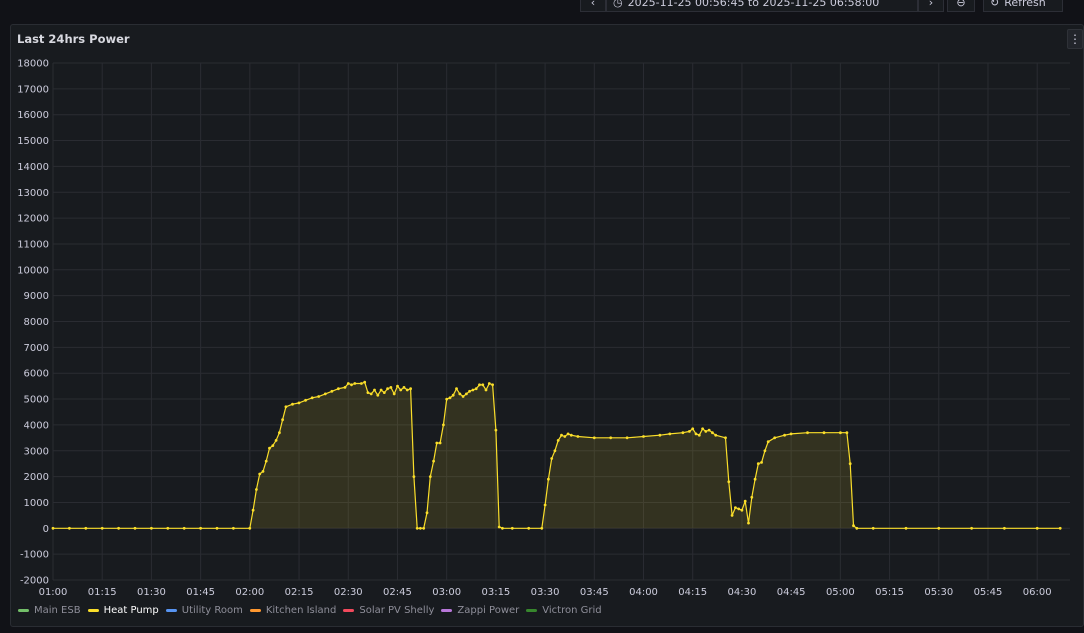 Image resolution: width=1084 pixels, height=633 pixels. What do you see at coordinates (36, 374) in the screenshot?
I see `y-tick-label: 6000` at bounding box center [36, 374].